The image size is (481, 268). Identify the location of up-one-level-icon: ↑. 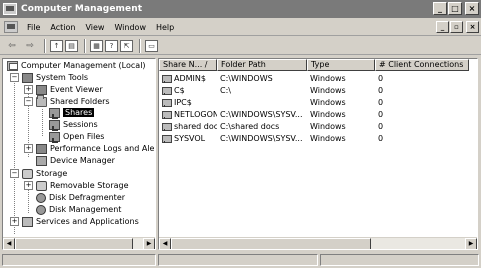
(56, 45).